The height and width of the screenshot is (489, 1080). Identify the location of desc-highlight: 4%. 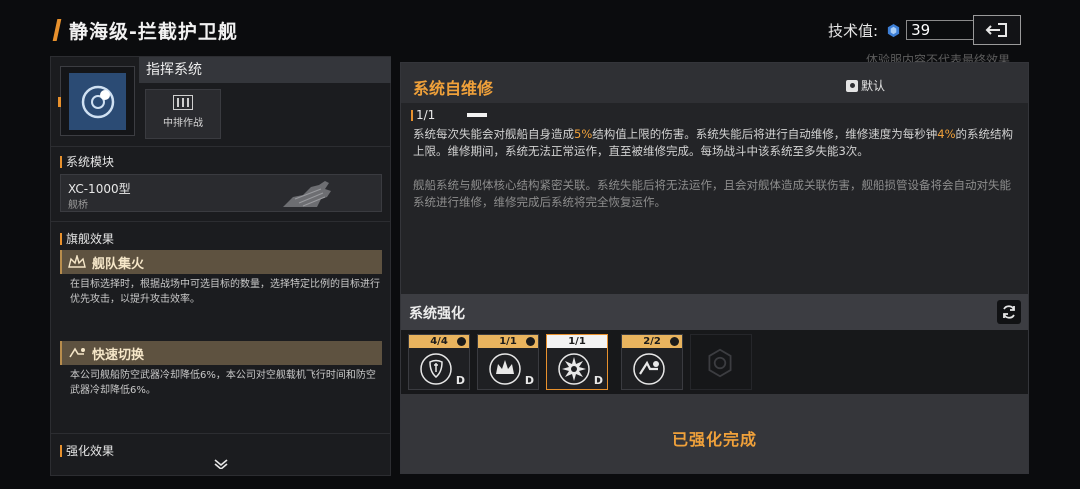
(946, 134).